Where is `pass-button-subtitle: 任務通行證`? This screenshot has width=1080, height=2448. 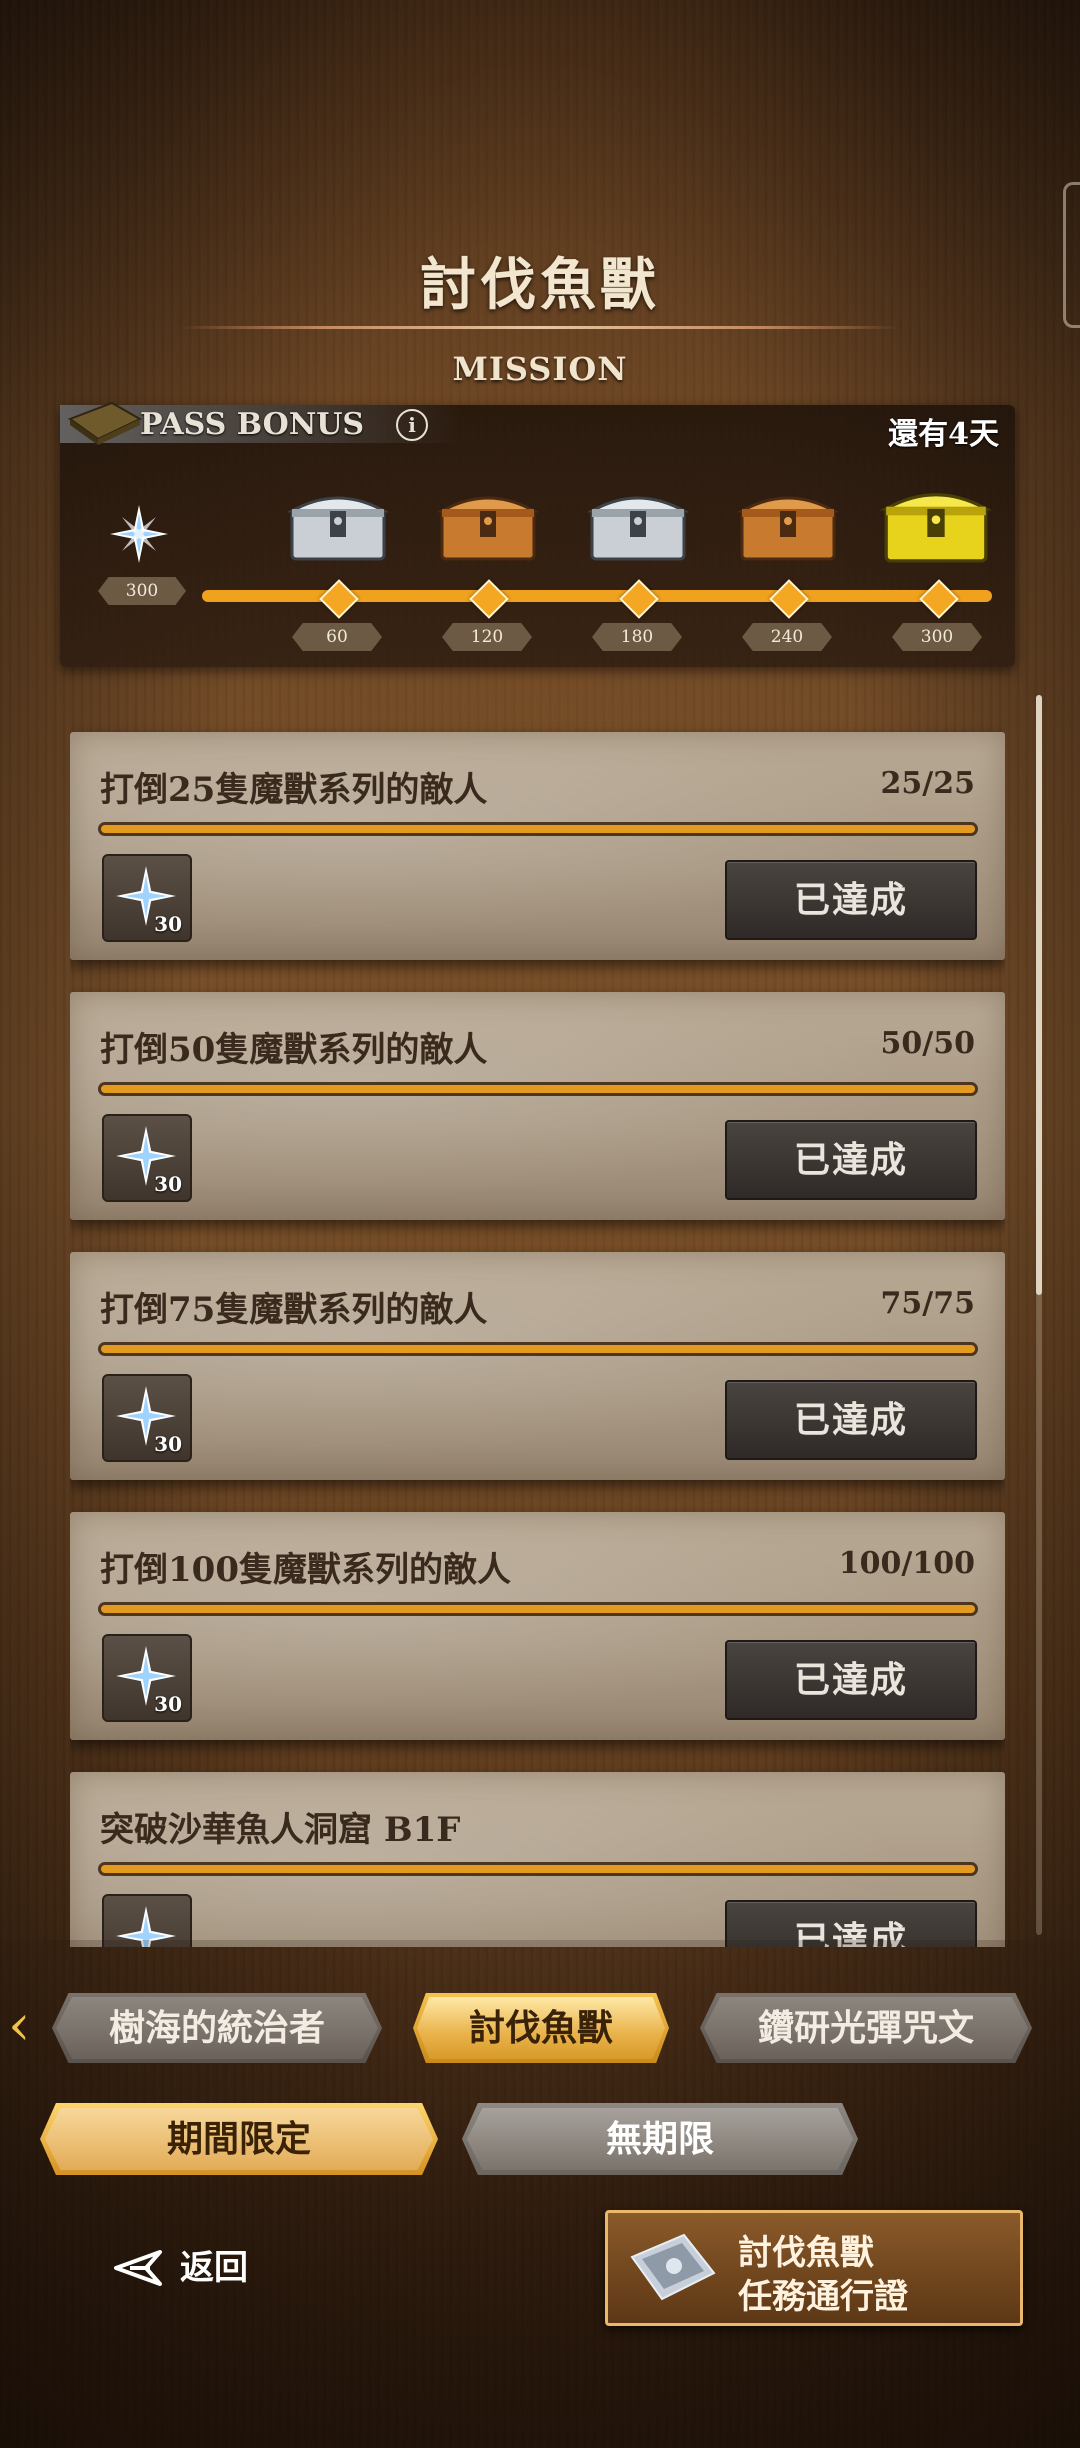 pass-button-subtitle: 任務通行證 is located at coordinates (823, 2297).